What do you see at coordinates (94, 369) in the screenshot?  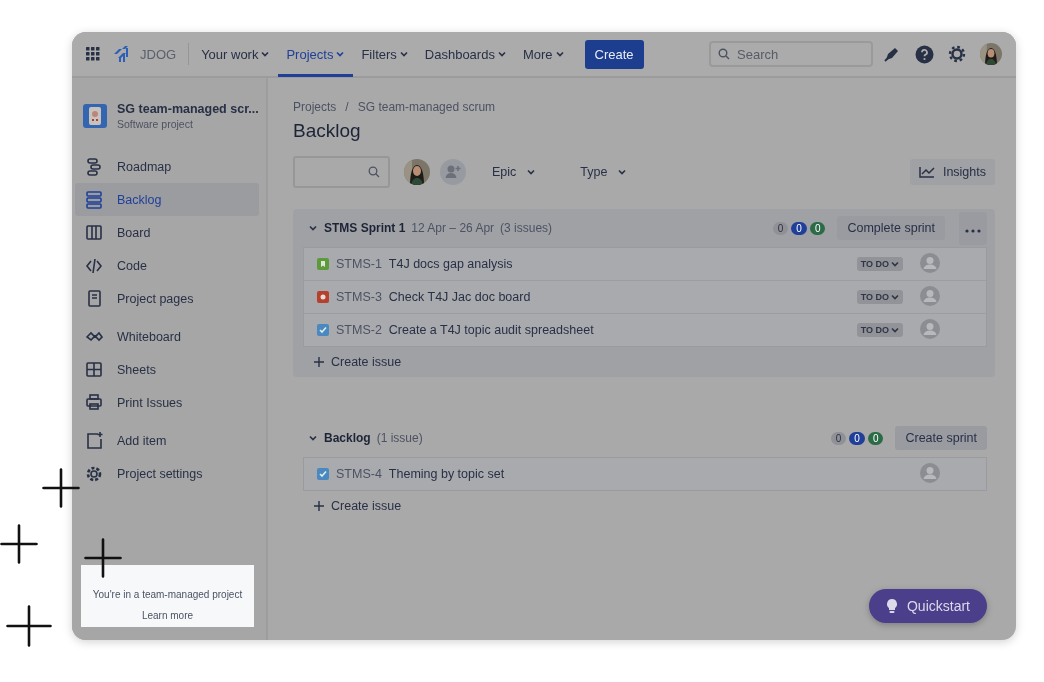 I see `sheet-icon` at bounding box center [94, 369].